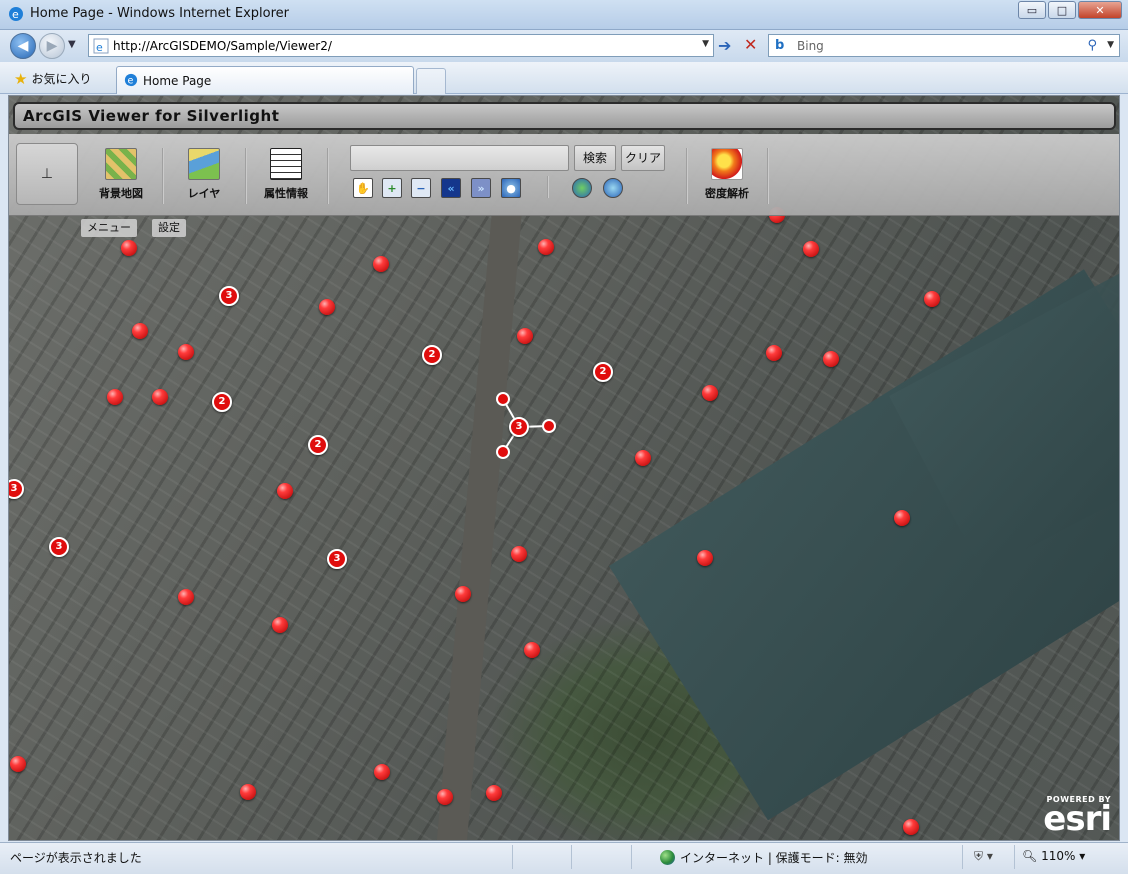 The width and height of the screenshot is (1128, 874). I want to click on find-globe-icon, so click(613, 188).